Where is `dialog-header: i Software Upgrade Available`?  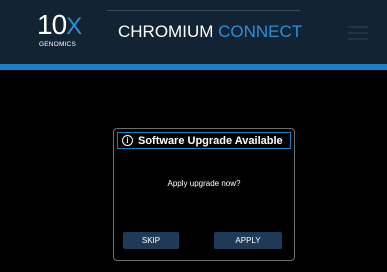 dialog-header: i Software Upgrade Available is located at coordinates (204, 140).